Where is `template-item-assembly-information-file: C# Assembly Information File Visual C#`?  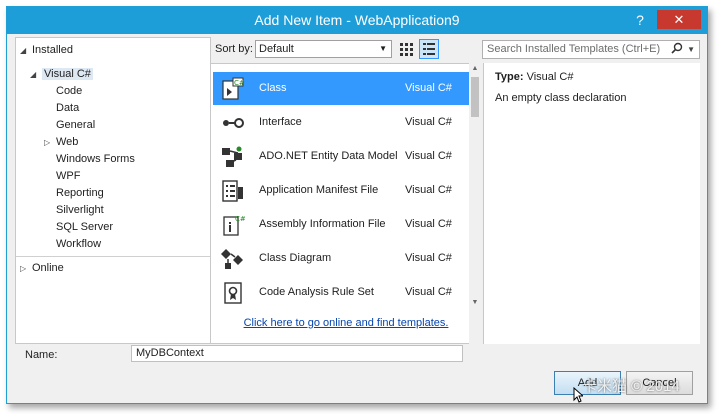 template-item-assembly-information-file: C# Assembly Information File Visual C# is located at coordinates (341, 224).